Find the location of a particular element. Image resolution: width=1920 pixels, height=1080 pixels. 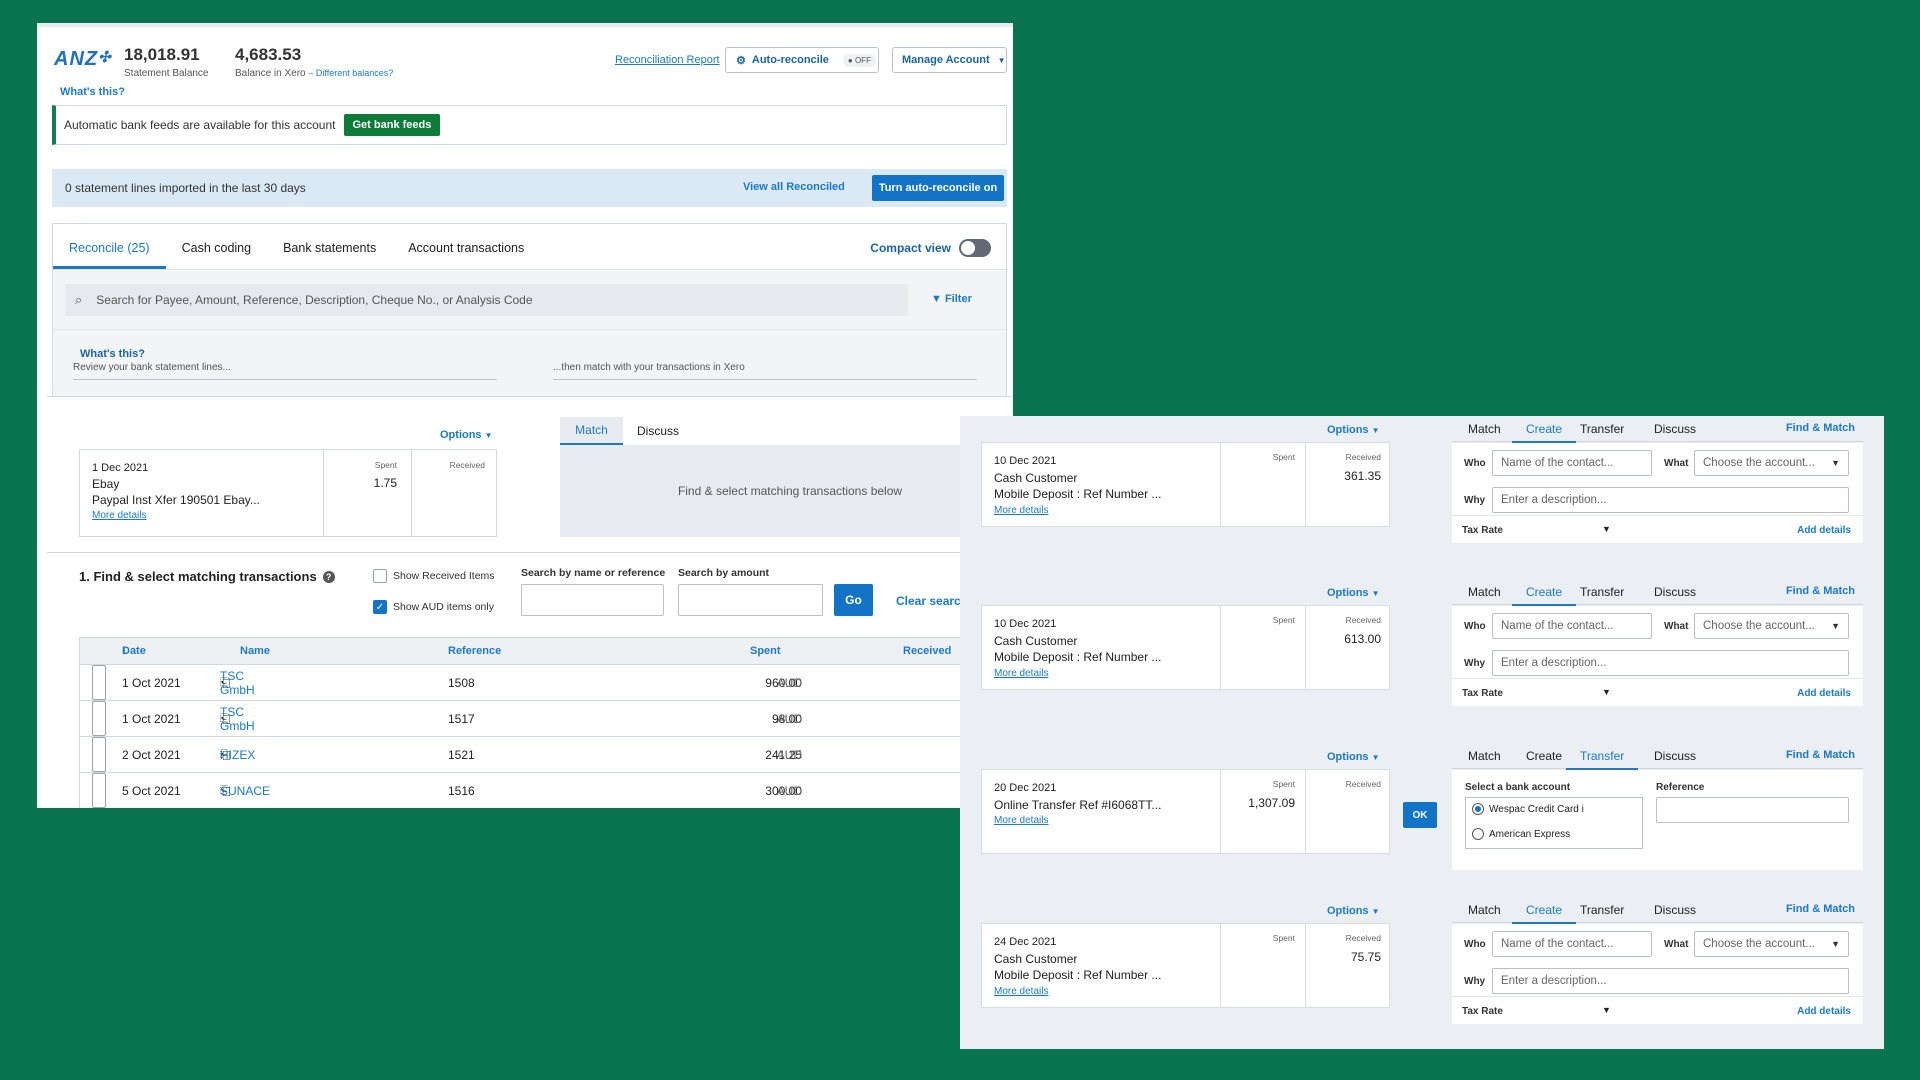

anz-logo: ANZ✣ is located at coordinates (83, 59).